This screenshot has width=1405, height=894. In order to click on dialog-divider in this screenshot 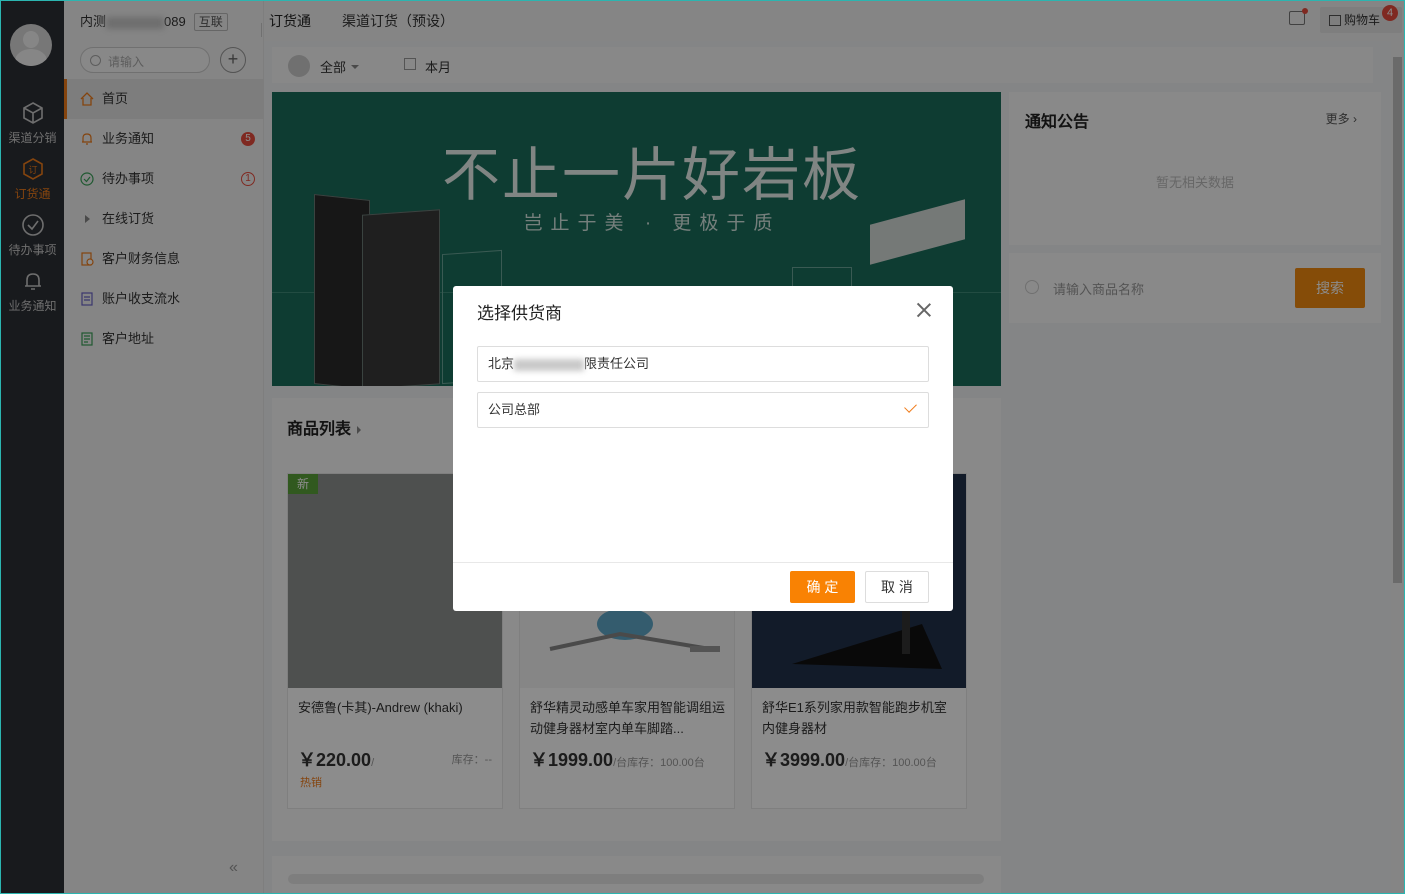, I will do `click(703, 562)`.